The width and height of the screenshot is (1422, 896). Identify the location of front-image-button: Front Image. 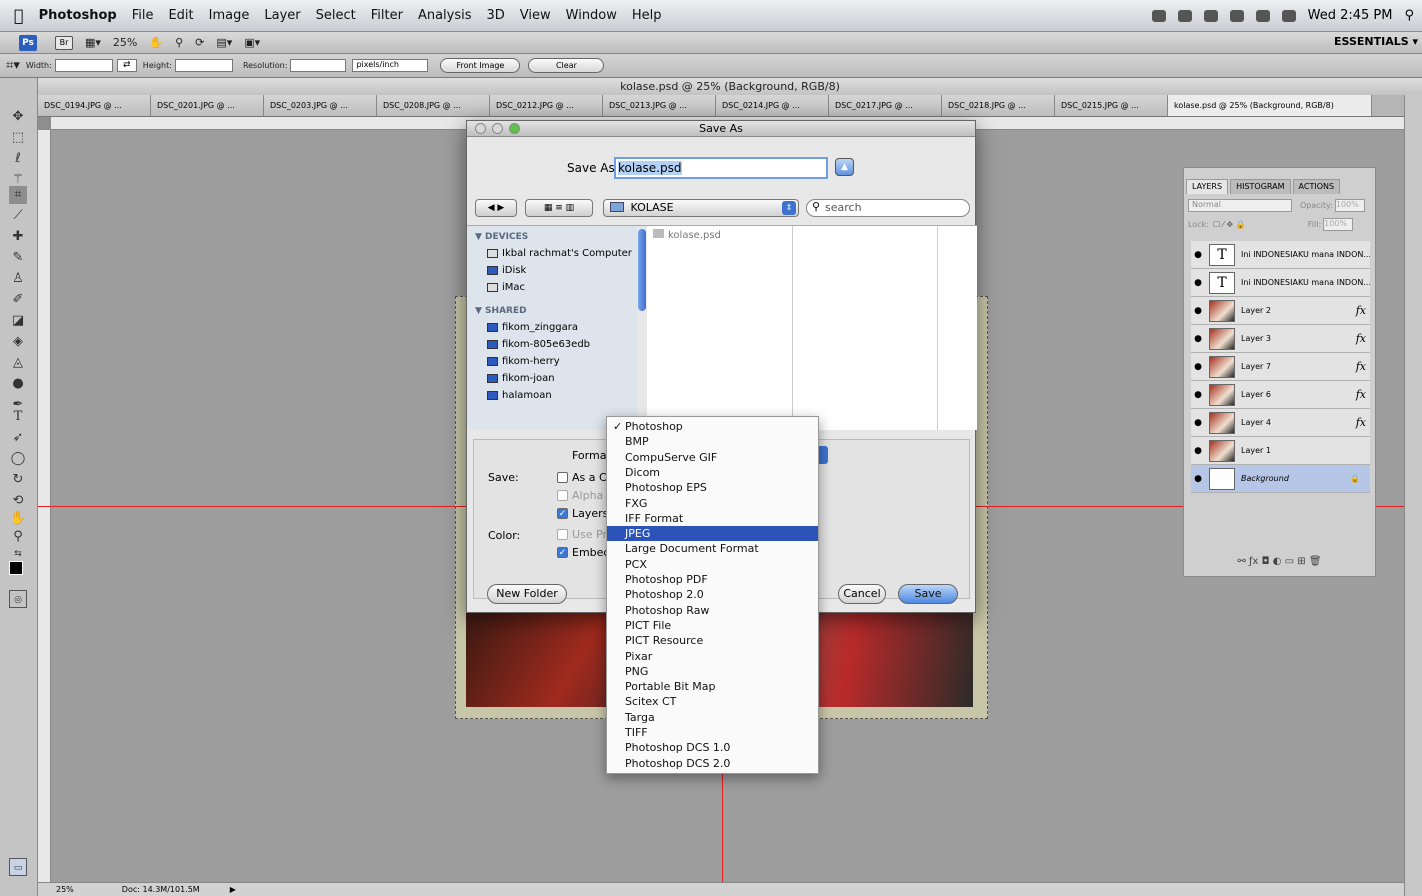
(480, 65).